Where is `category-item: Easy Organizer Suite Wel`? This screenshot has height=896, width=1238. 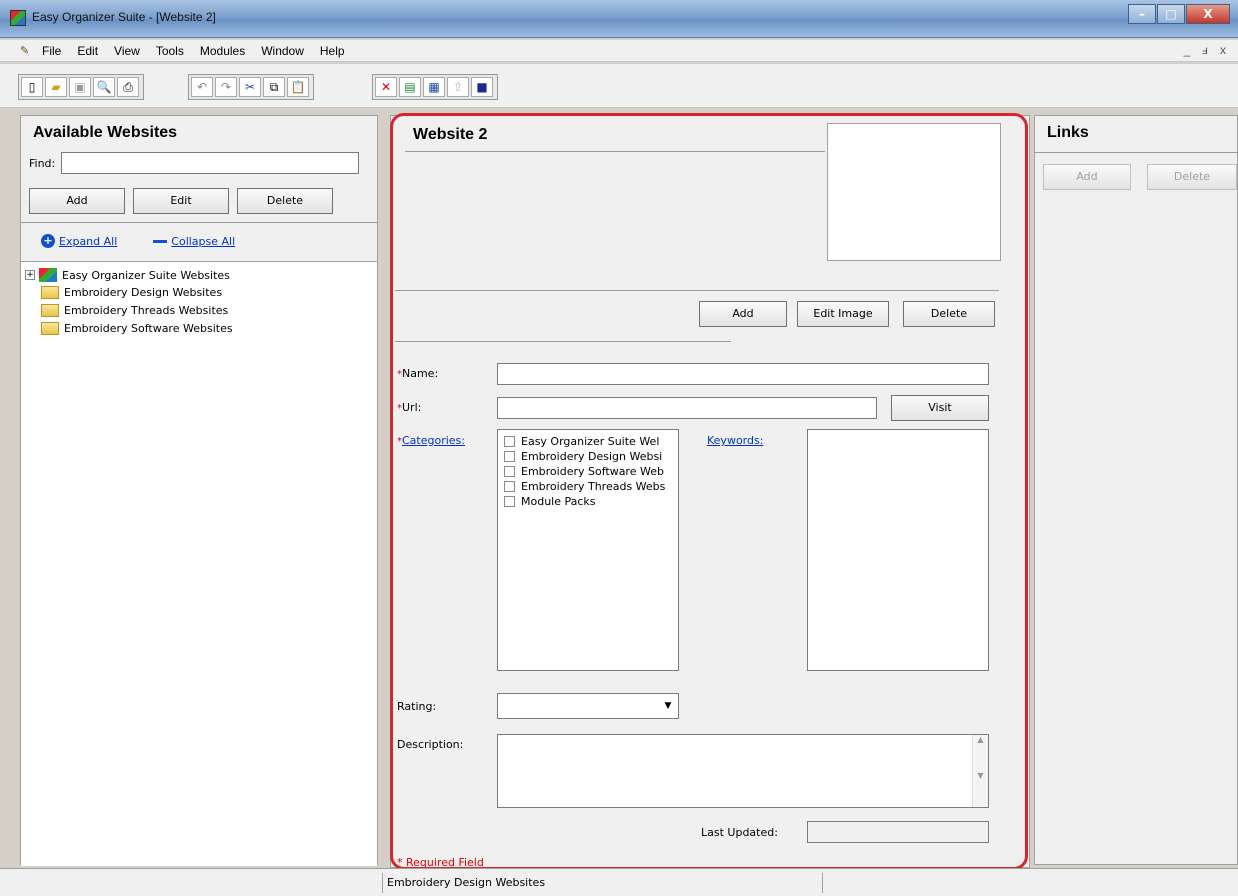 category-item: Easy Organizer Suite Wel is located at coordinates (588, 441).